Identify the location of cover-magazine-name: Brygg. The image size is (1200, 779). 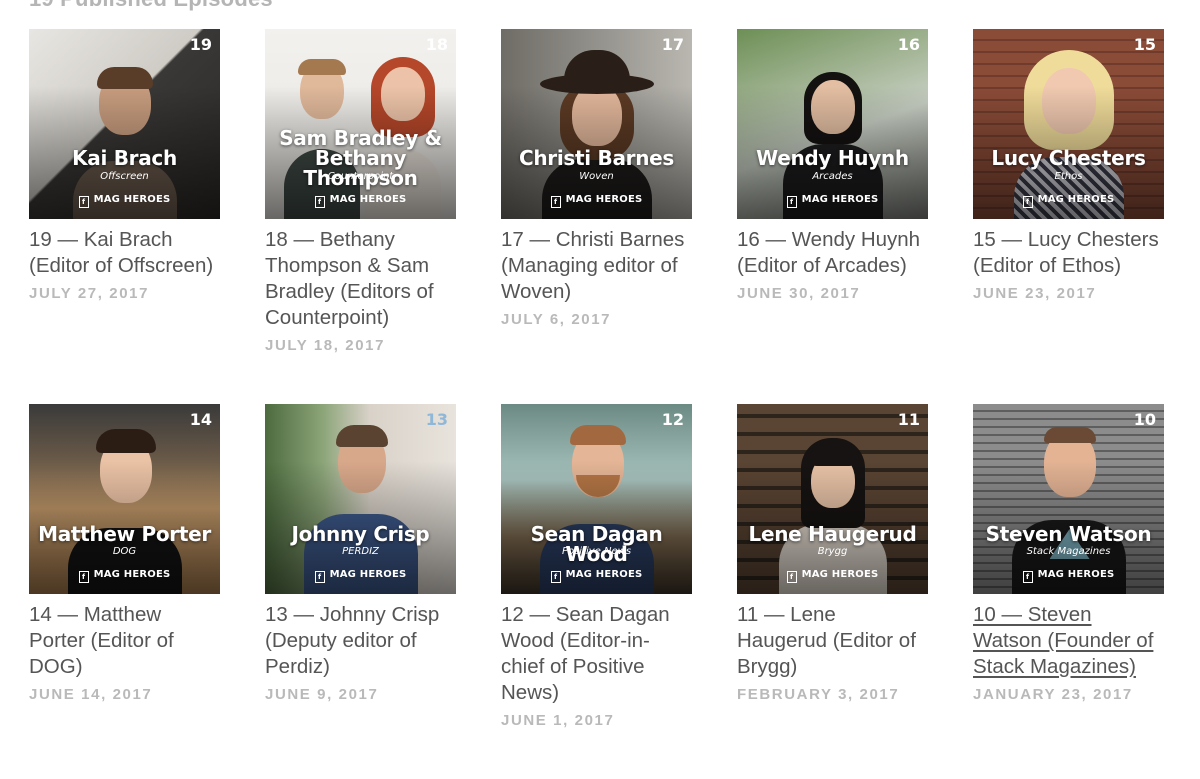
(832, 551).